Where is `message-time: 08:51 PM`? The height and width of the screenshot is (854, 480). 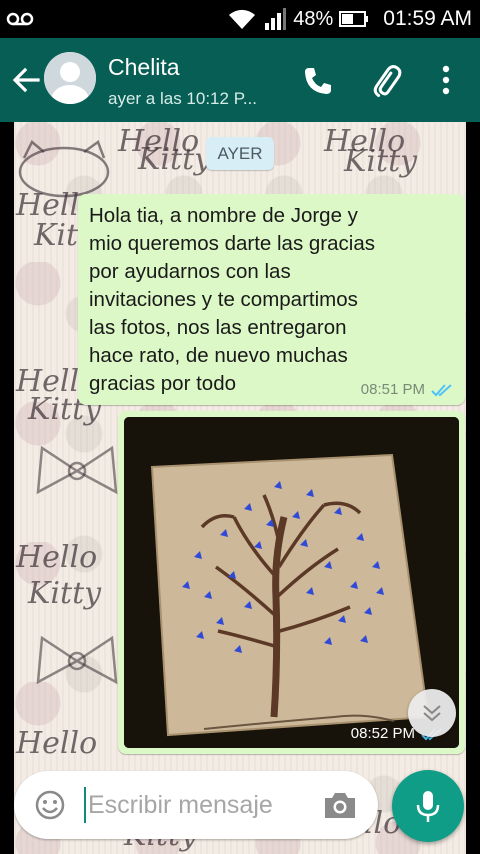 message-time: 08:51 PM is located at coordinates (392, 389).